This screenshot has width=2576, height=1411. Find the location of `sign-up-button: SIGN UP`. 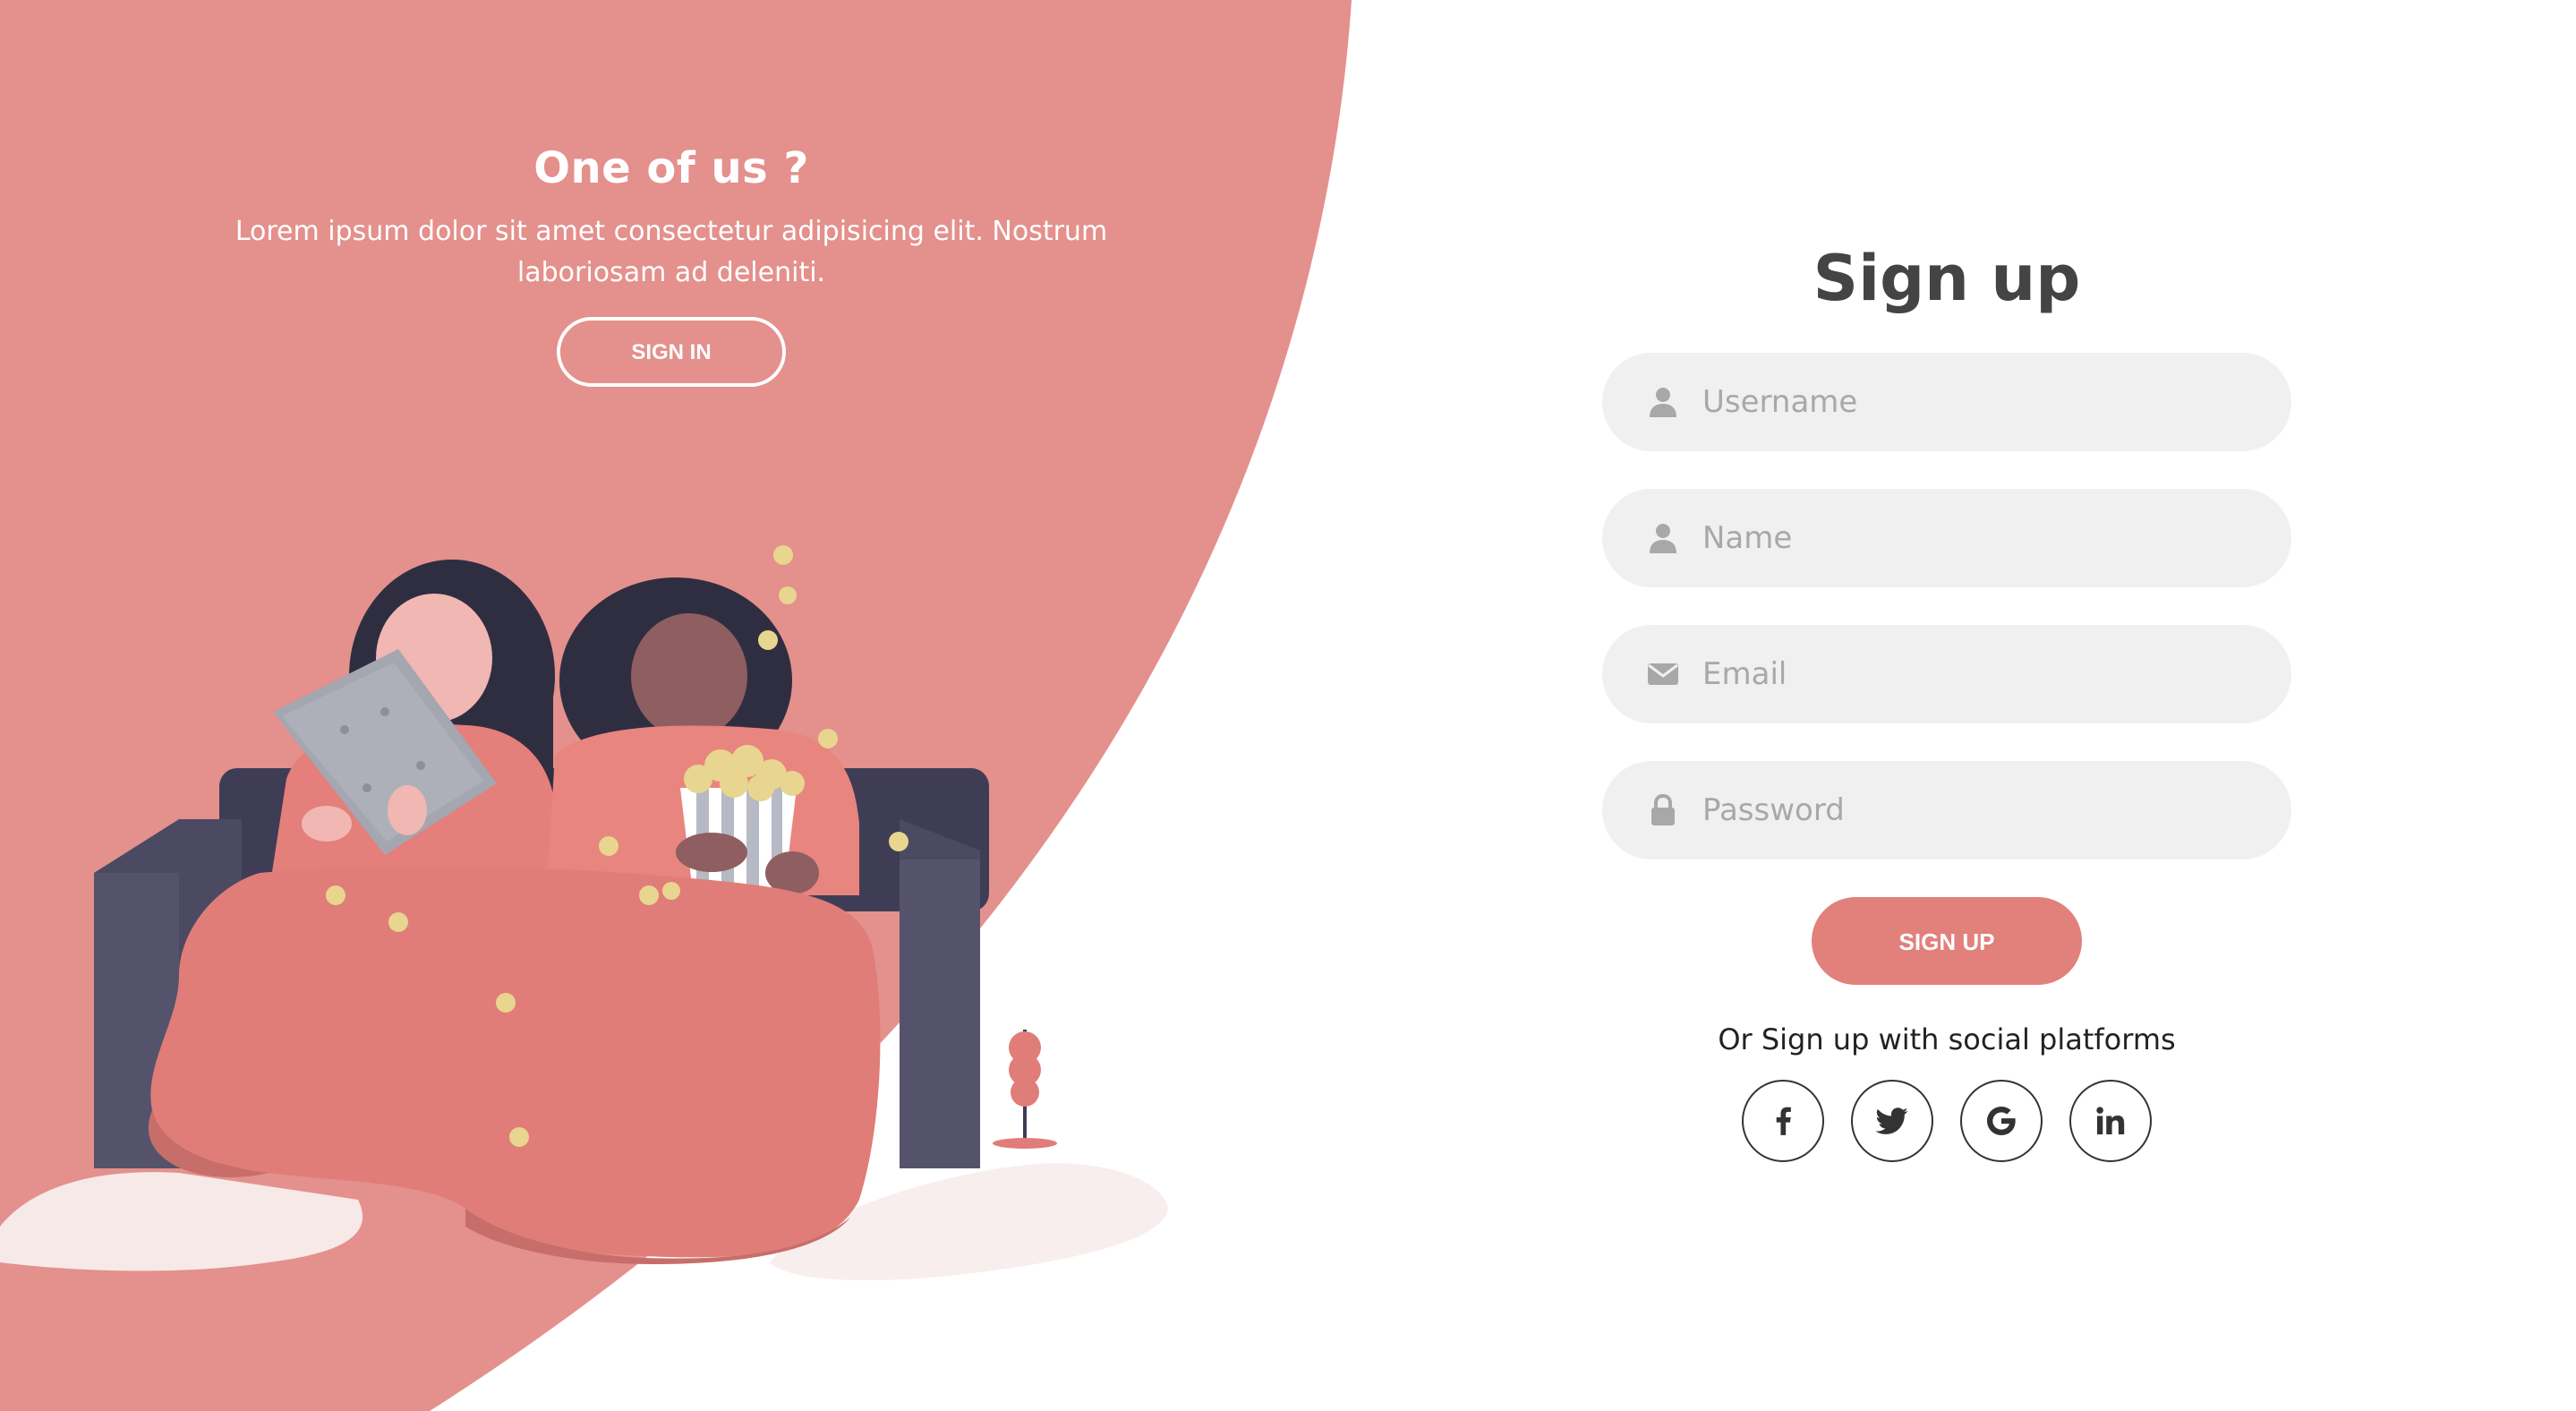

sign-up-button: SIGN UP is located at coordinates (1947, 941).